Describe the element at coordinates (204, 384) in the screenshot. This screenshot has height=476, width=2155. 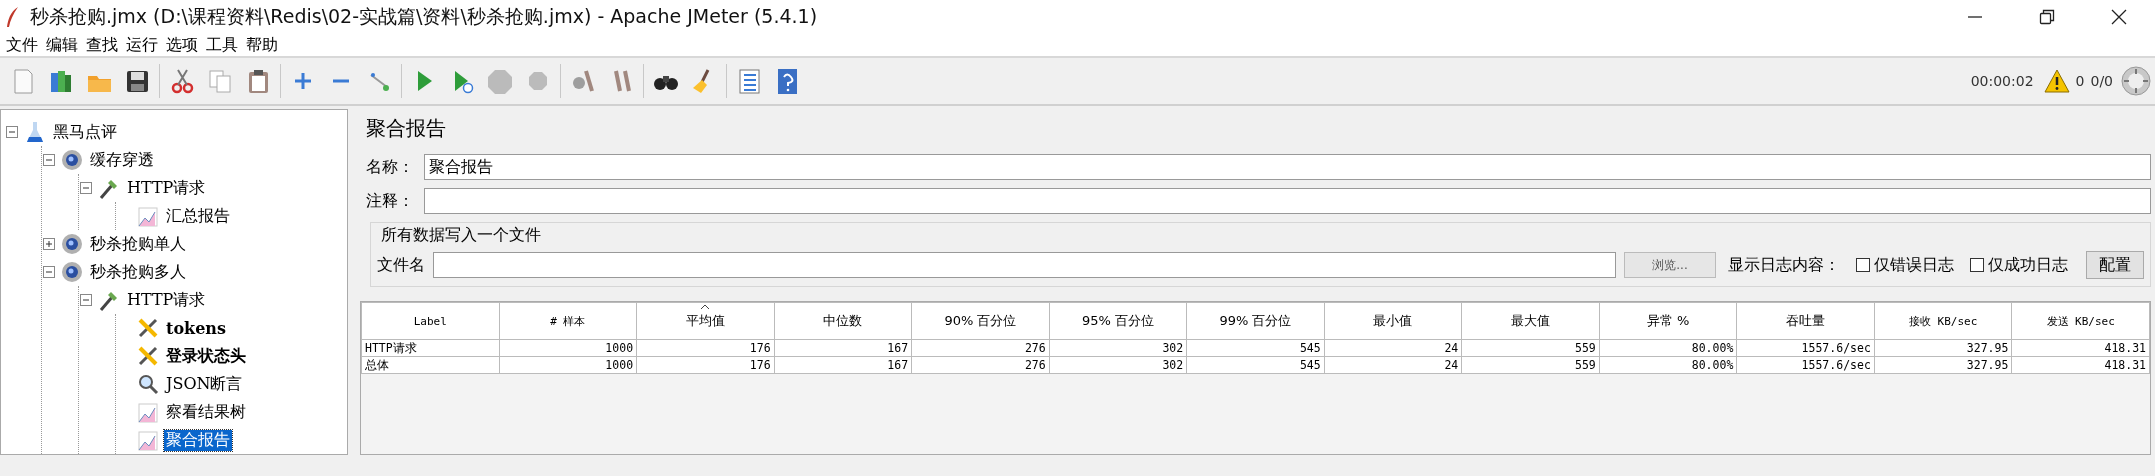
I see `tree-item: JSON断言` at that location.